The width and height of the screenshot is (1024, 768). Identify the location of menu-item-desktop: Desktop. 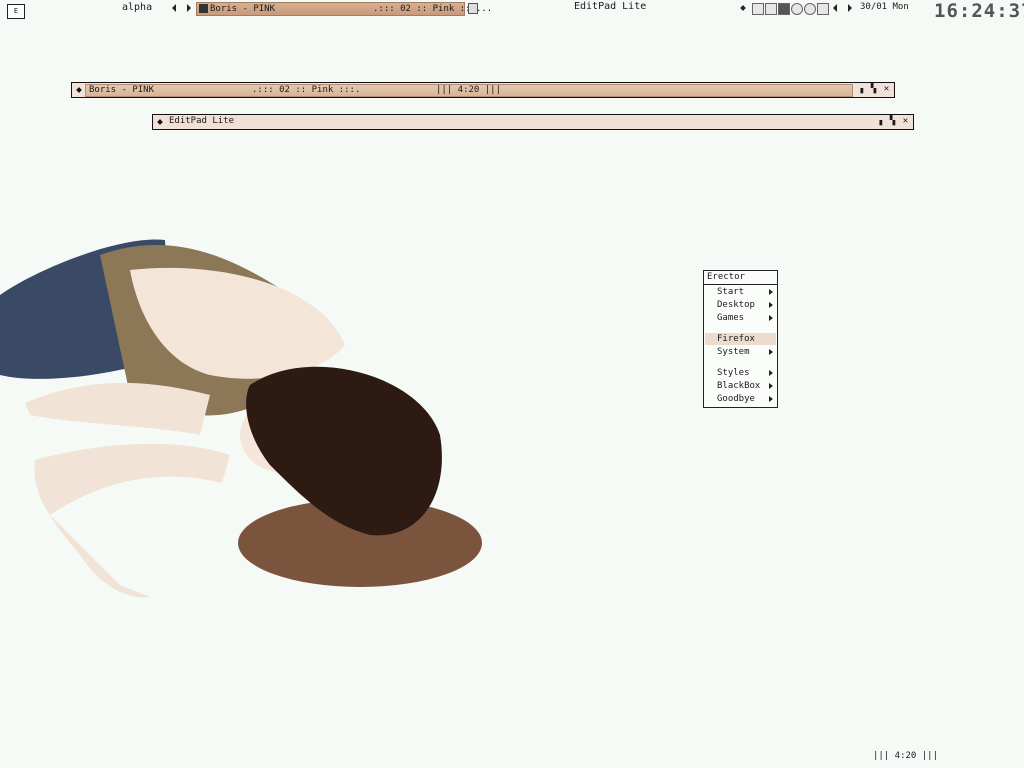
(740, 305).